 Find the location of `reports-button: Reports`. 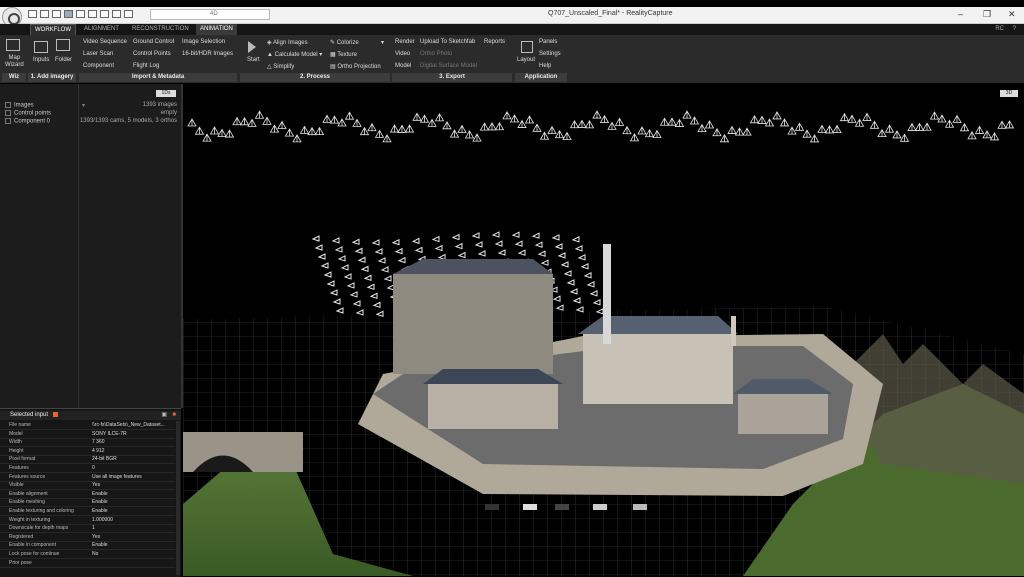

reports-button: Reports is located at coordinates (494, 42).